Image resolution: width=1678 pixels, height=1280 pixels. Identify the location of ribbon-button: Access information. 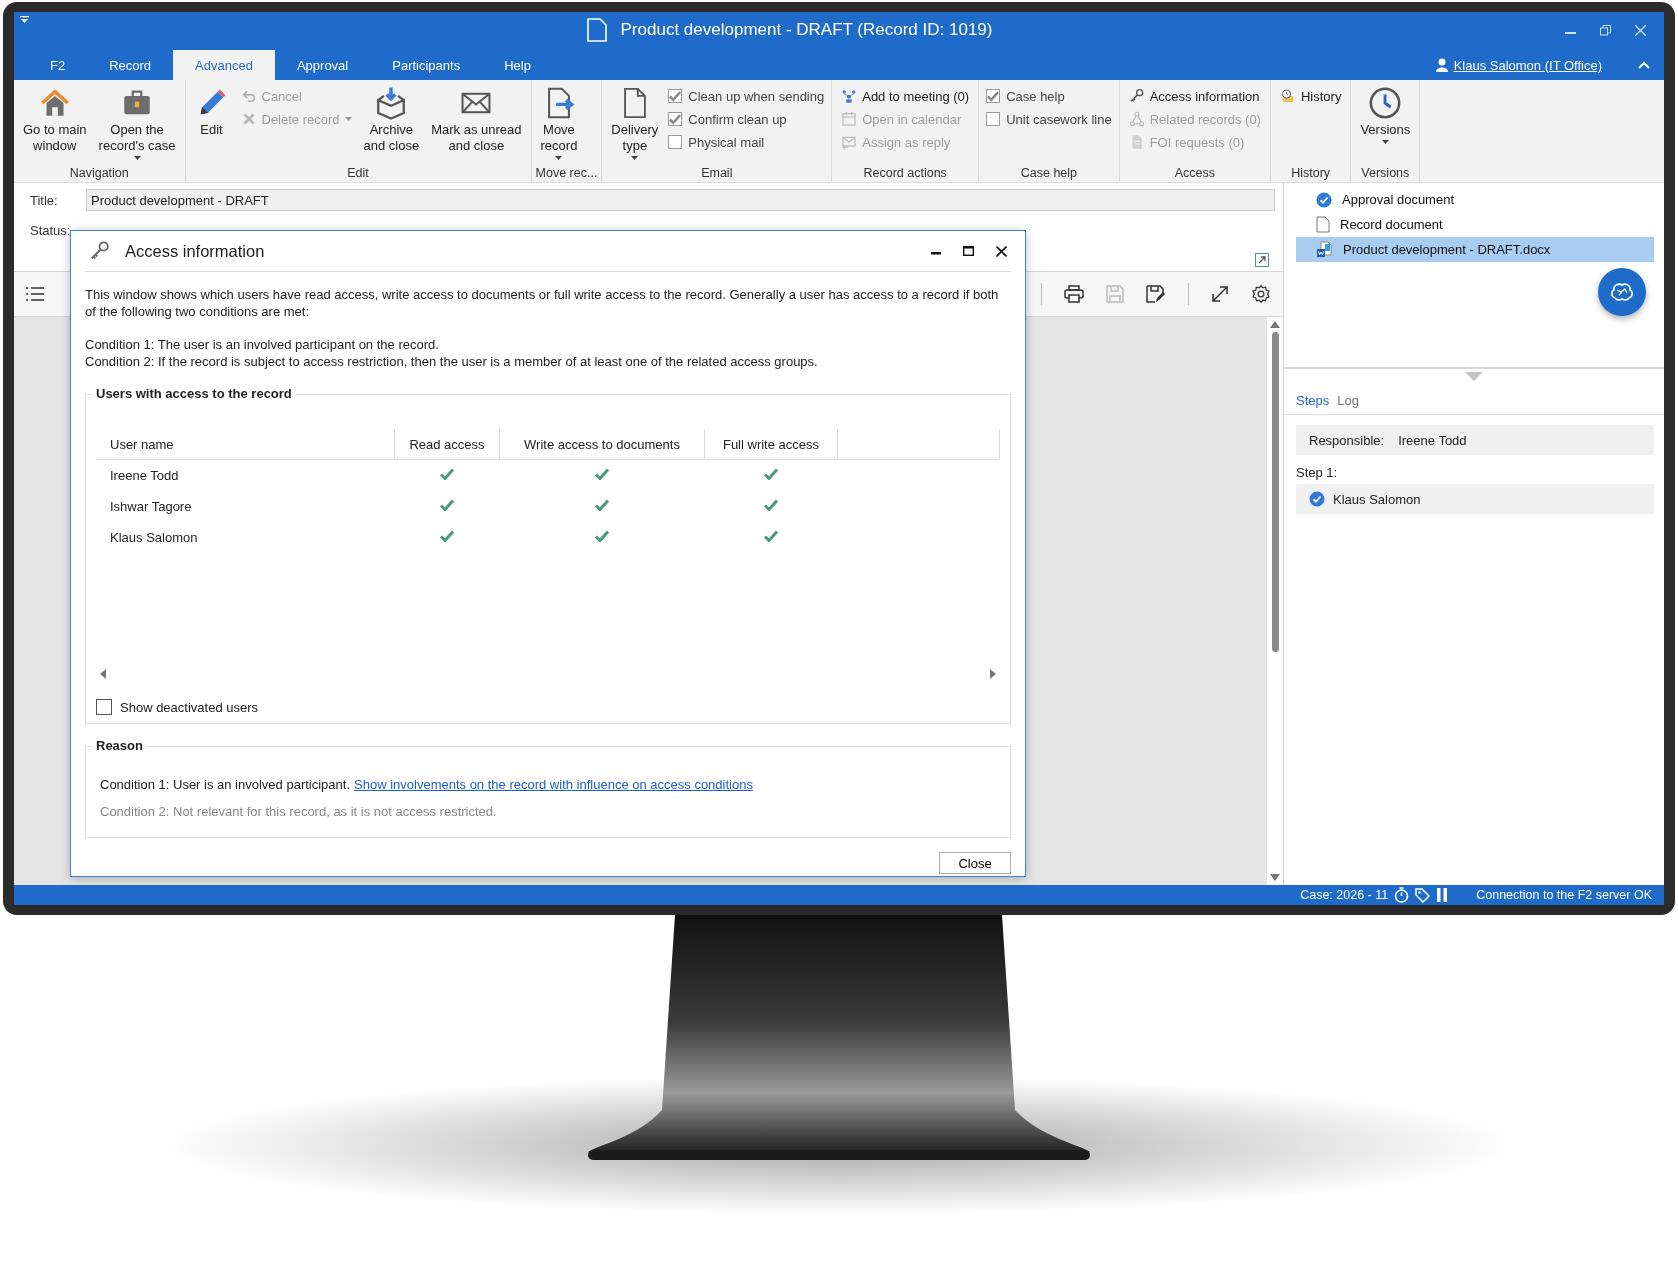
(1194, 96).